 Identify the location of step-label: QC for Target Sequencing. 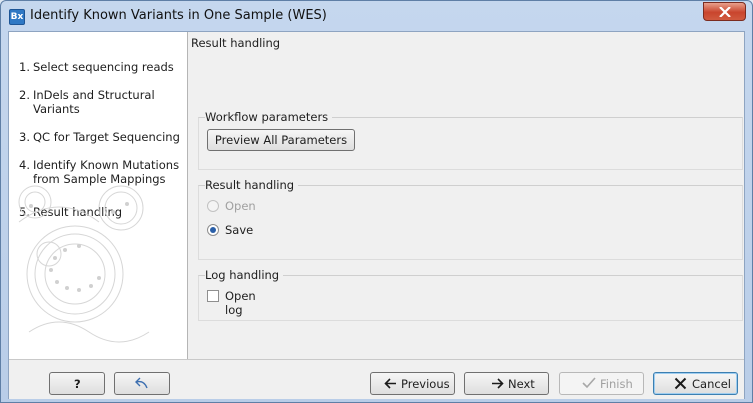
(106, 137).